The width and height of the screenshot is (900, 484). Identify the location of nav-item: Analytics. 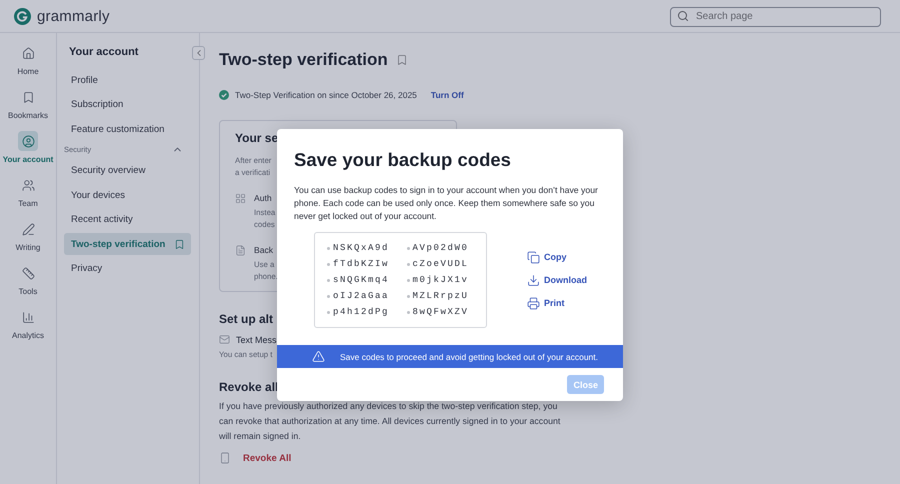
(28, 323).